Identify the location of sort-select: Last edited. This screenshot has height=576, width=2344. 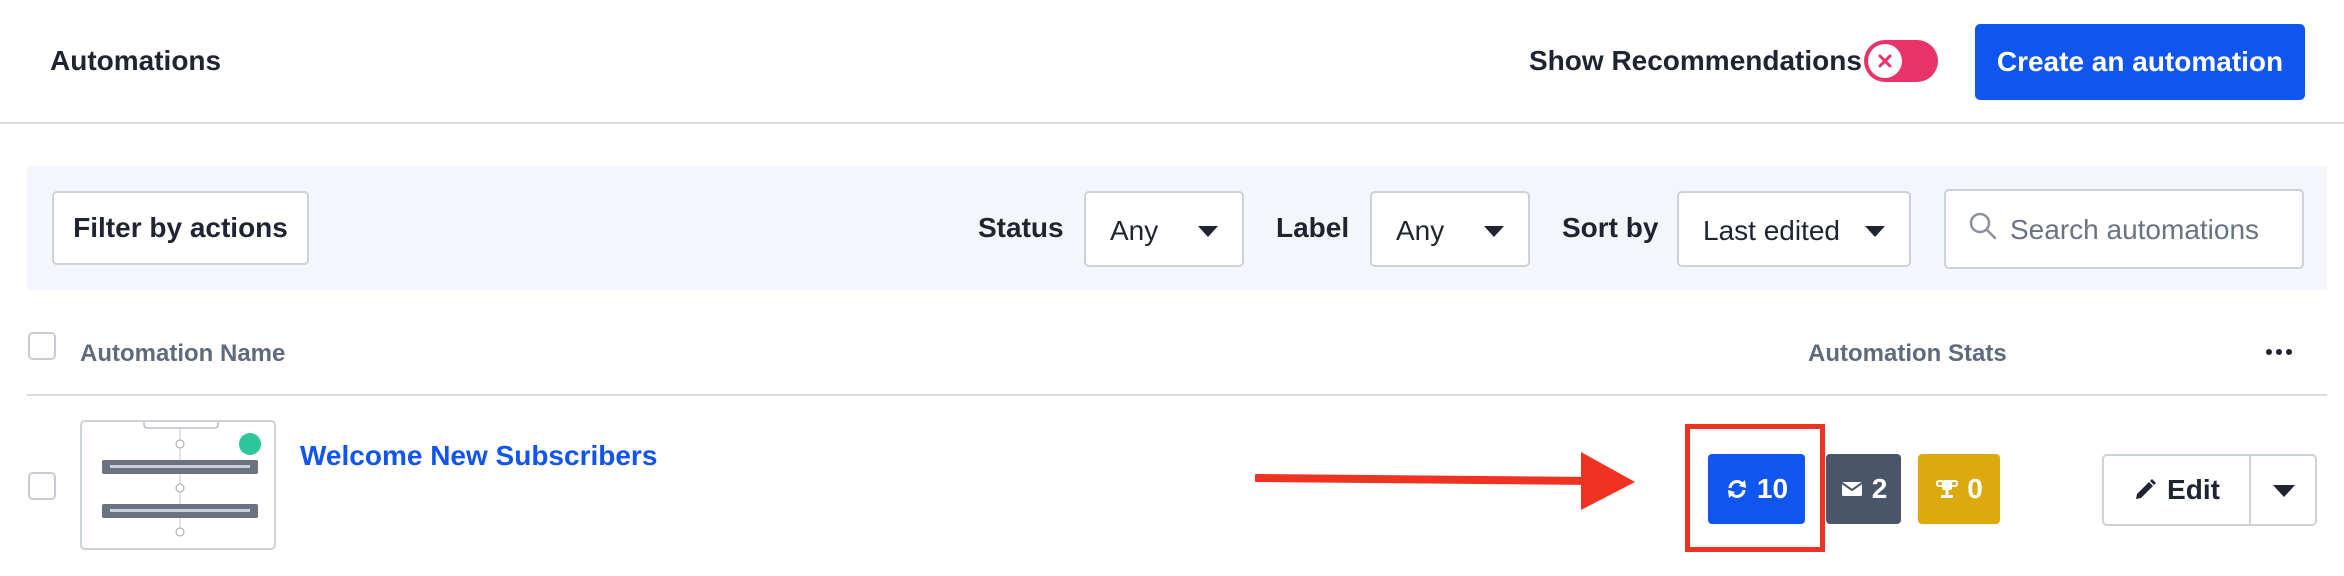
(1794, 229).